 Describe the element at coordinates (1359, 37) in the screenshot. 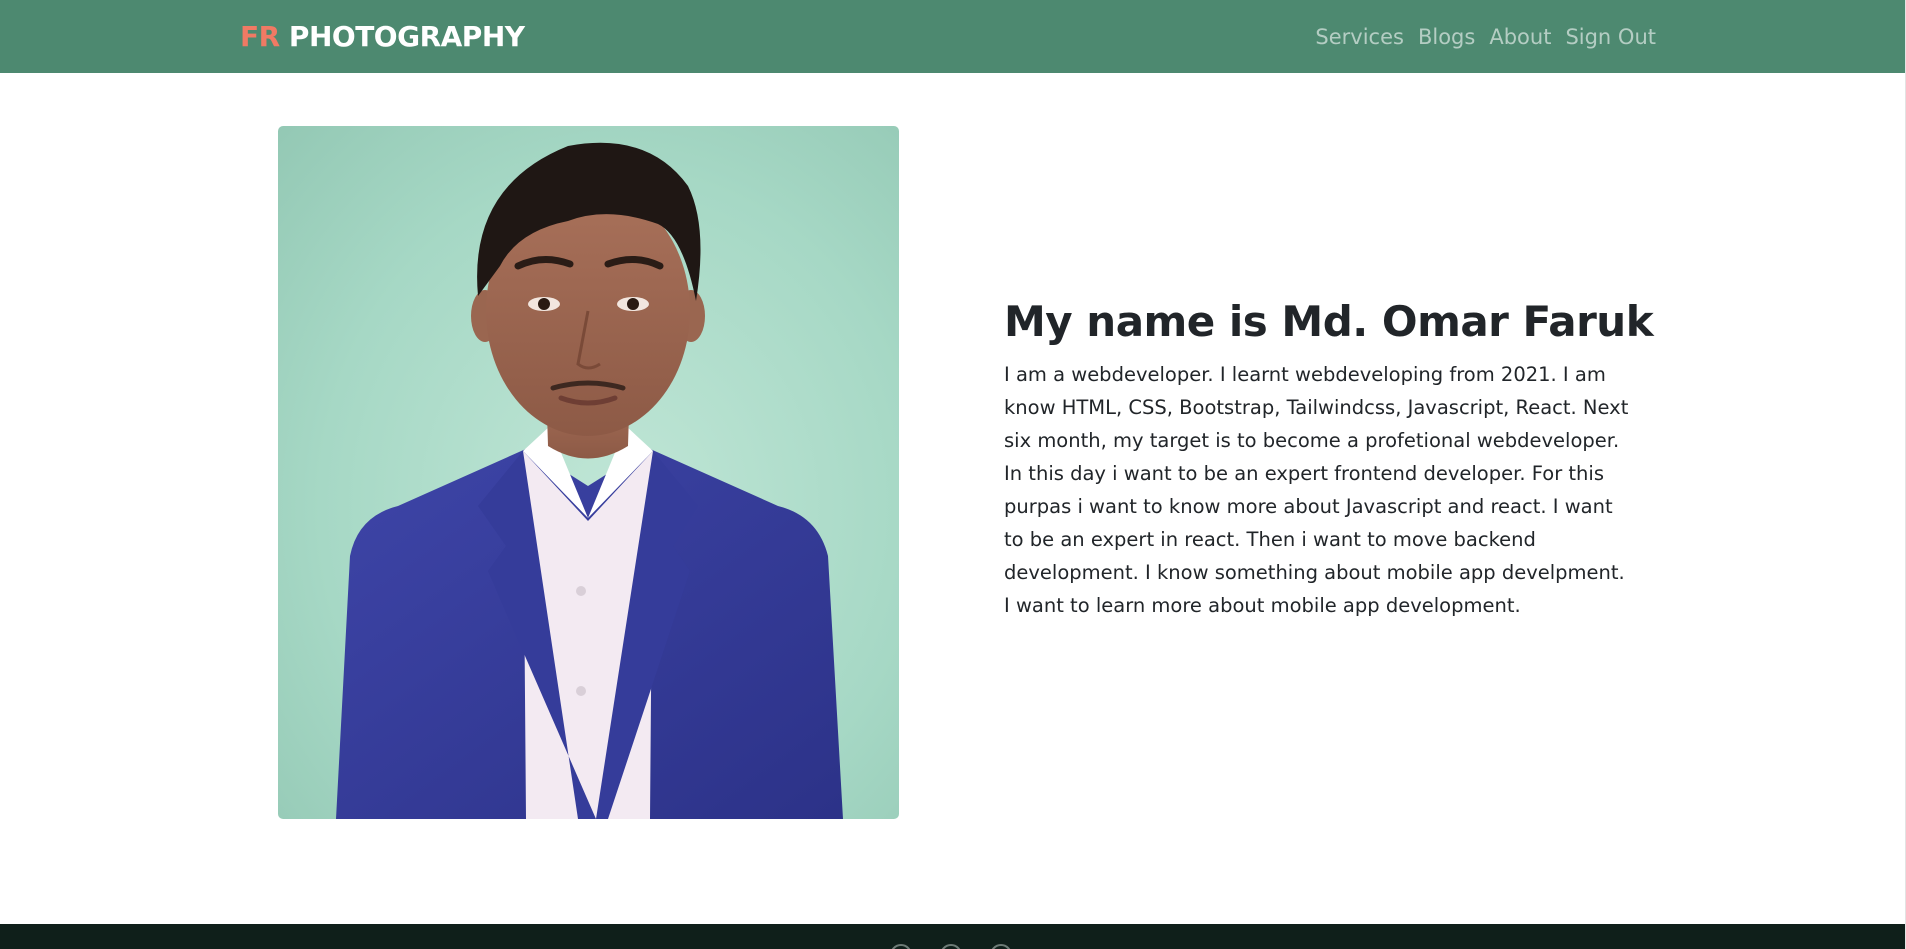

I see `nav-link-services: Services` at that location.